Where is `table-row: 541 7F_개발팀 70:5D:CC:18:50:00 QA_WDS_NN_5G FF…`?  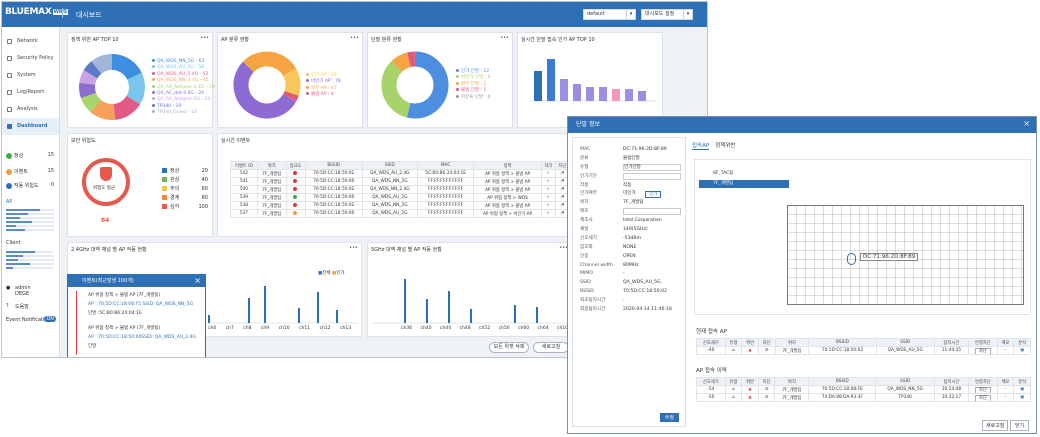 table-row: 541 7F_개발팀 70:5D:CC:18:50:00 QA_WDS_NN_5G FF… is located at coordinates (400, 181).